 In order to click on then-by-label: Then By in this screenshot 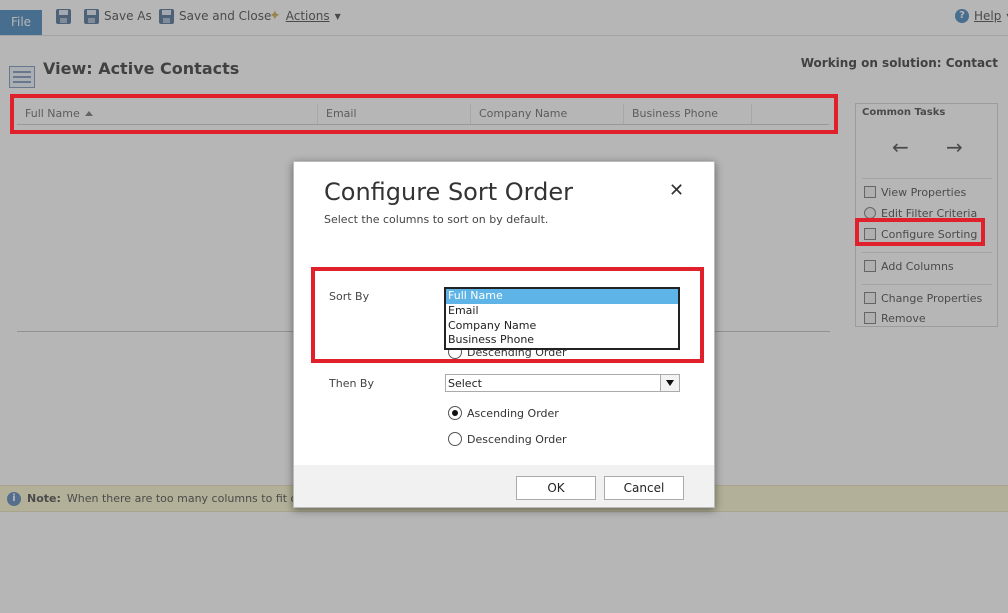, I will do `click(351, 383)`.